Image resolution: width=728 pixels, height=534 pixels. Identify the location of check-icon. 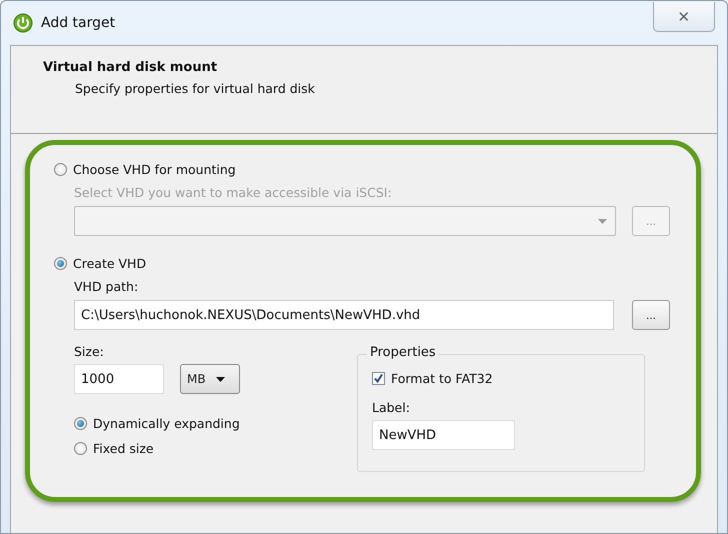
(378, 378).